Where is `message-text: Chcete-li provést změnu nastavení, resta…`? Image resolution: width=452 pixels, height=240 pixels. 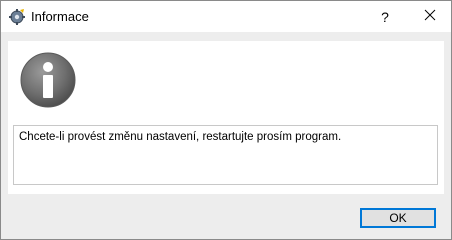 message-text: Chcete-li provést změnu nastavení, resta… is located at coordinates (180, 137).